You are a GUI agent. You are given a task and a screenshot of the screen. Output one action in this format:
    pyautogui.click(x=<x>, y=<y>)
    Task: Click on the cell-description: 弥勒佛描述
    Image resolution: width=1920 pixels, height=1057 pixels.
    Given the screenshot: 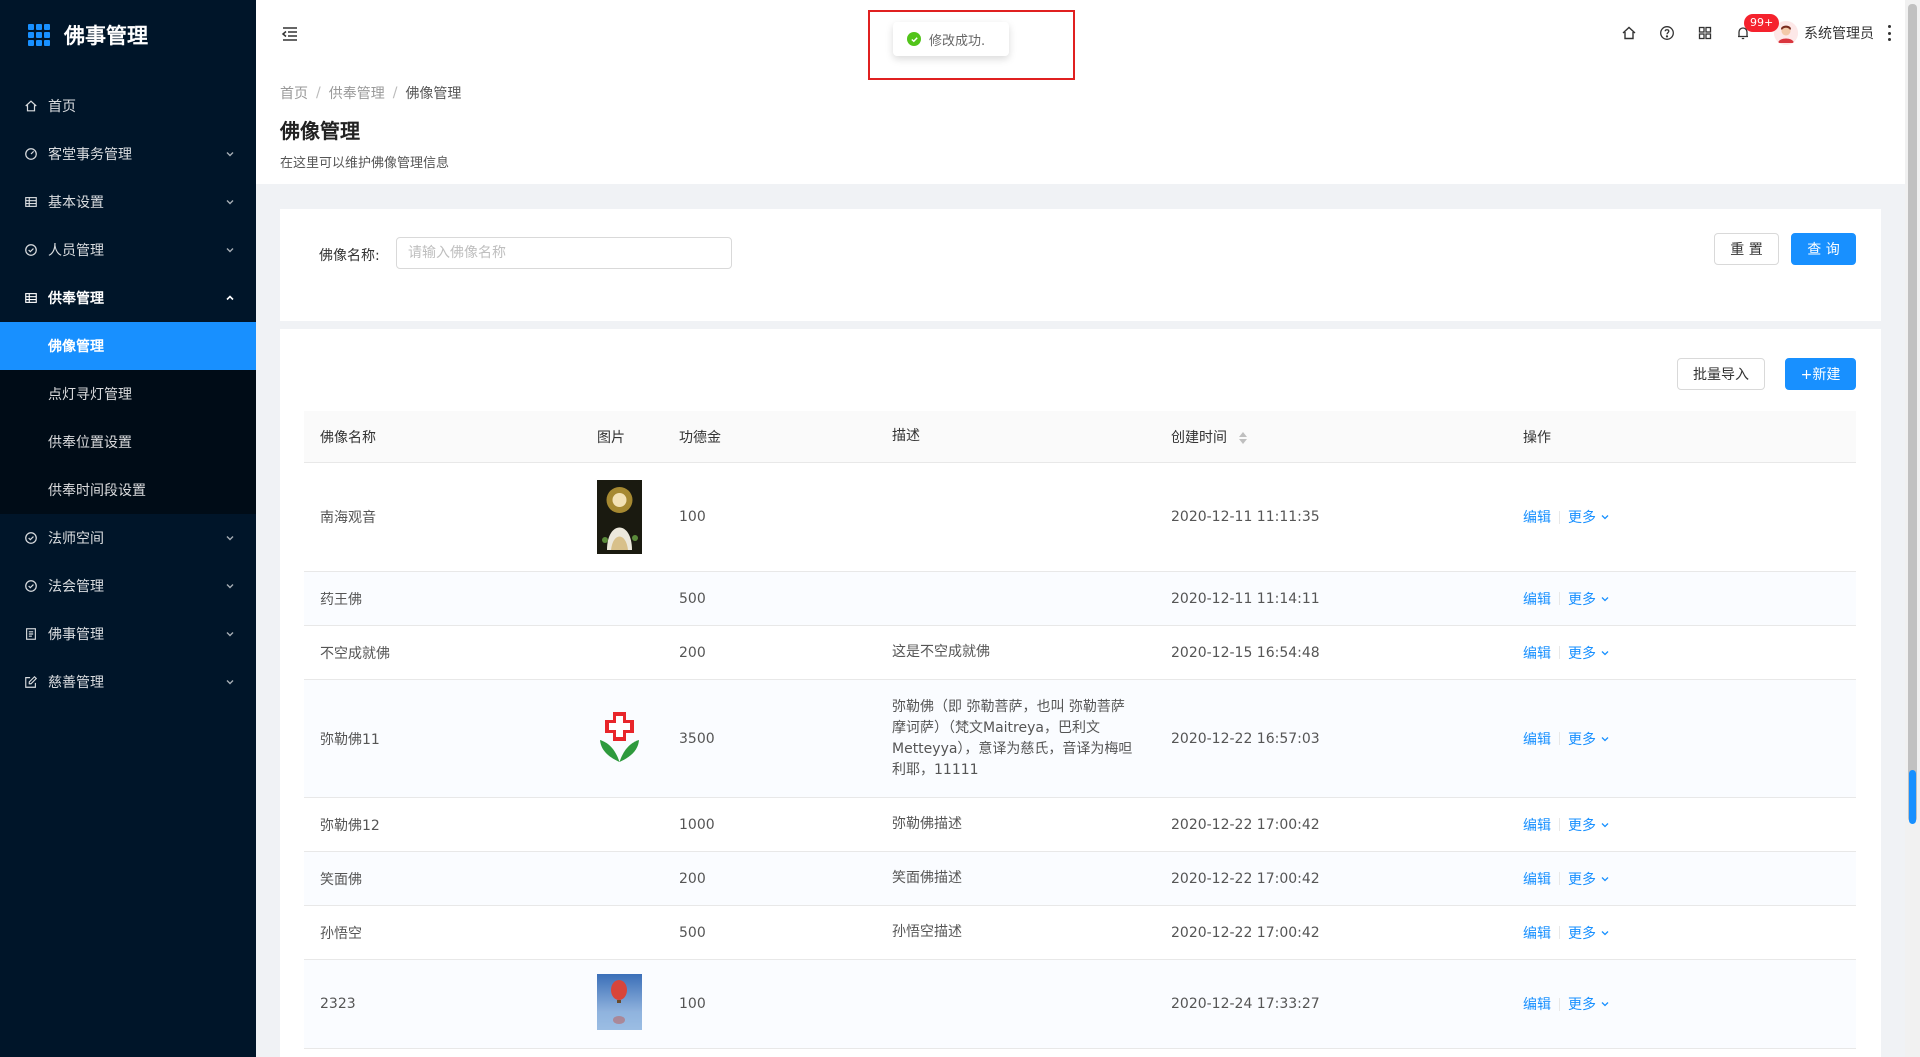 What is the action you would take?
    pyautogui.click(x=927, y=824)
    